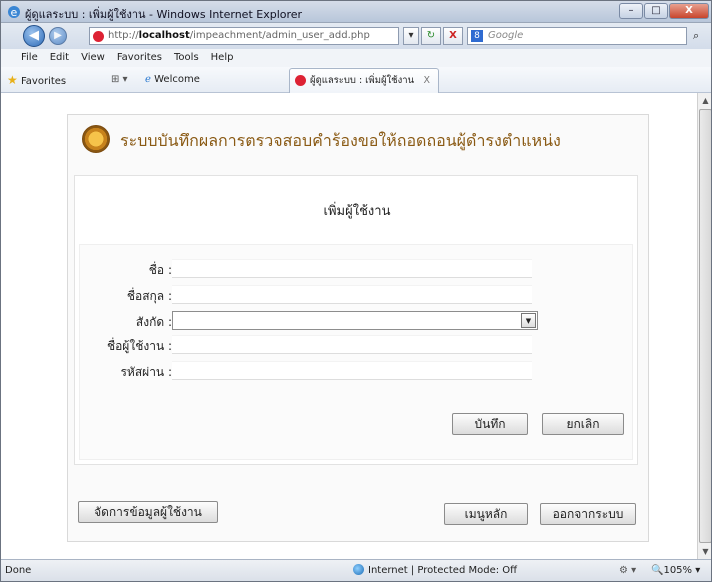 The image size is (712, 582). I want to click on username-row: ชื่อผู้ใช้งาน :, so click(357, 345).